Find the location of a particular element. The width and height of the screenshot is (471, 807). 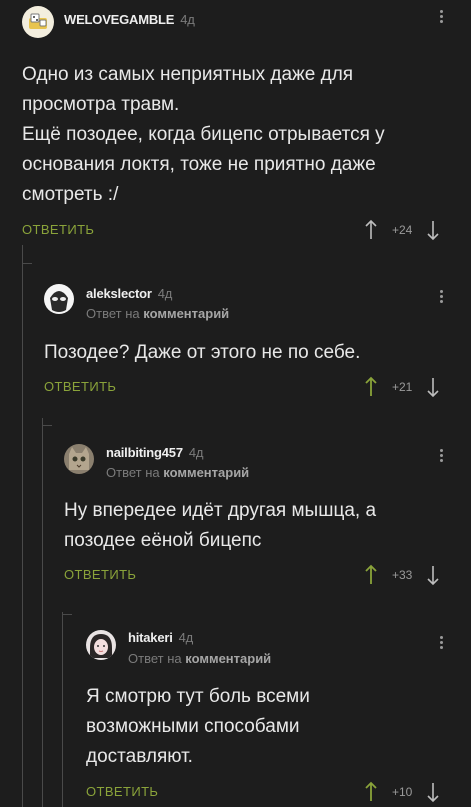

girl-avatar-icon is located at coordinates (101, 646).